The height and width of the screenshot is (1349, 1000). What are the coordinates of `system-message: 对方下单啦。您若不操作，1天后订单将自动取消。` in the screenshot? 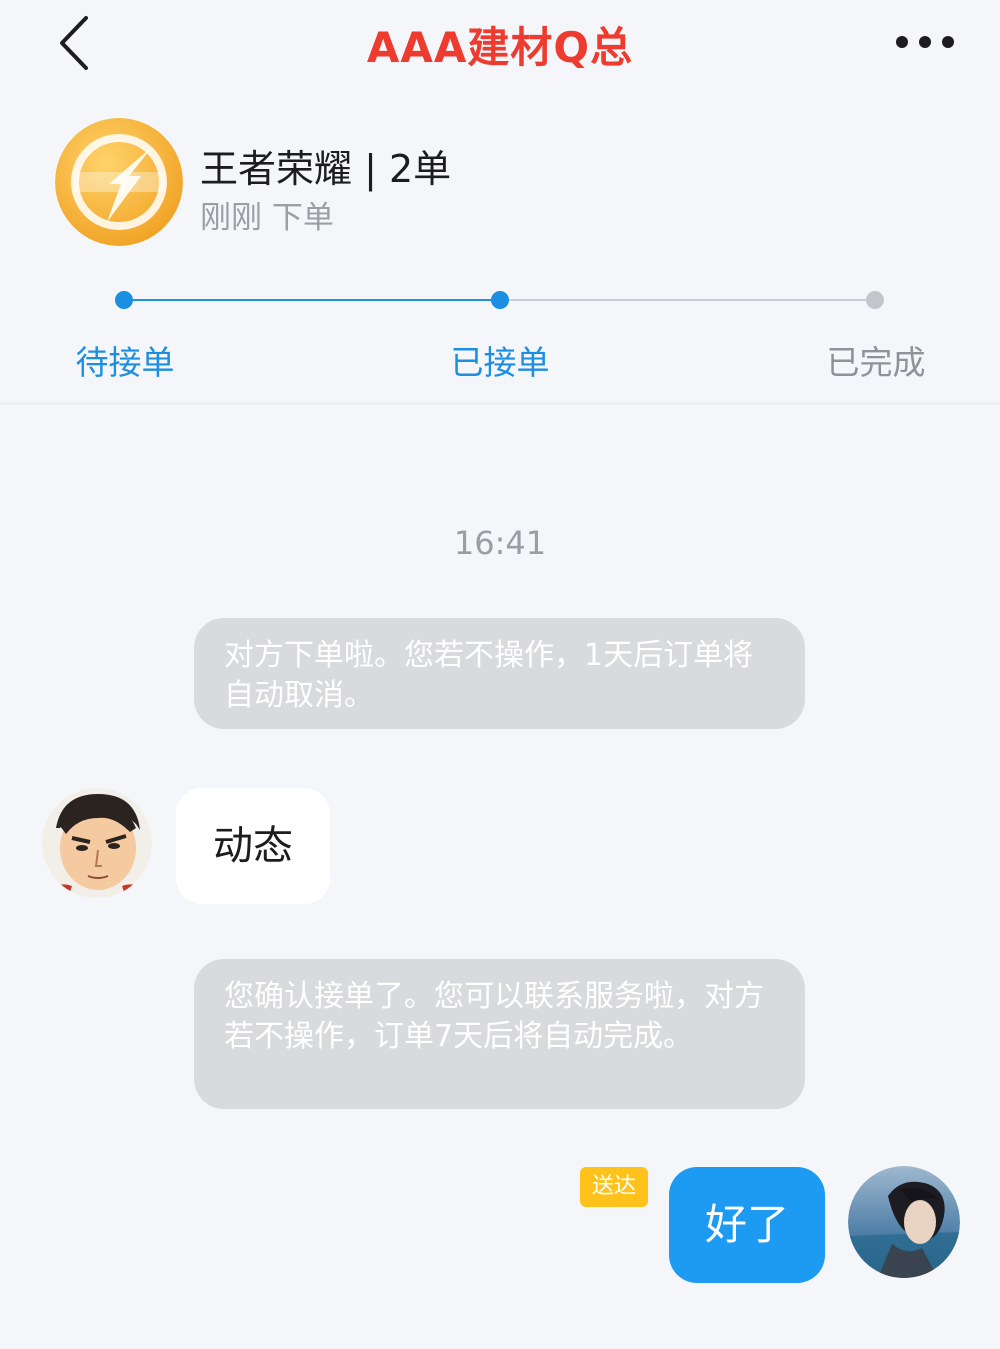 It's located at (499, 673).